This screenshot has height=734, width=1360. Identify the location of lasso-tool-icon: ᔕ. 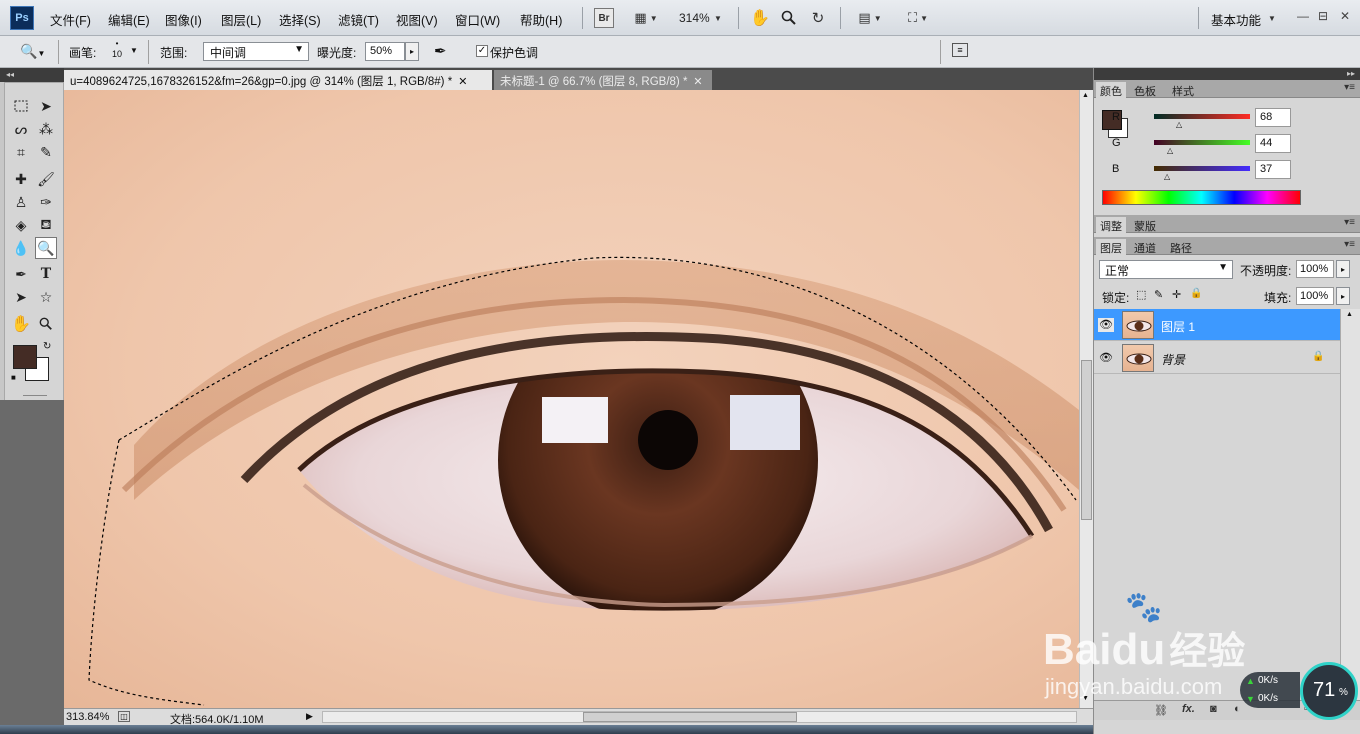
(21, 129).